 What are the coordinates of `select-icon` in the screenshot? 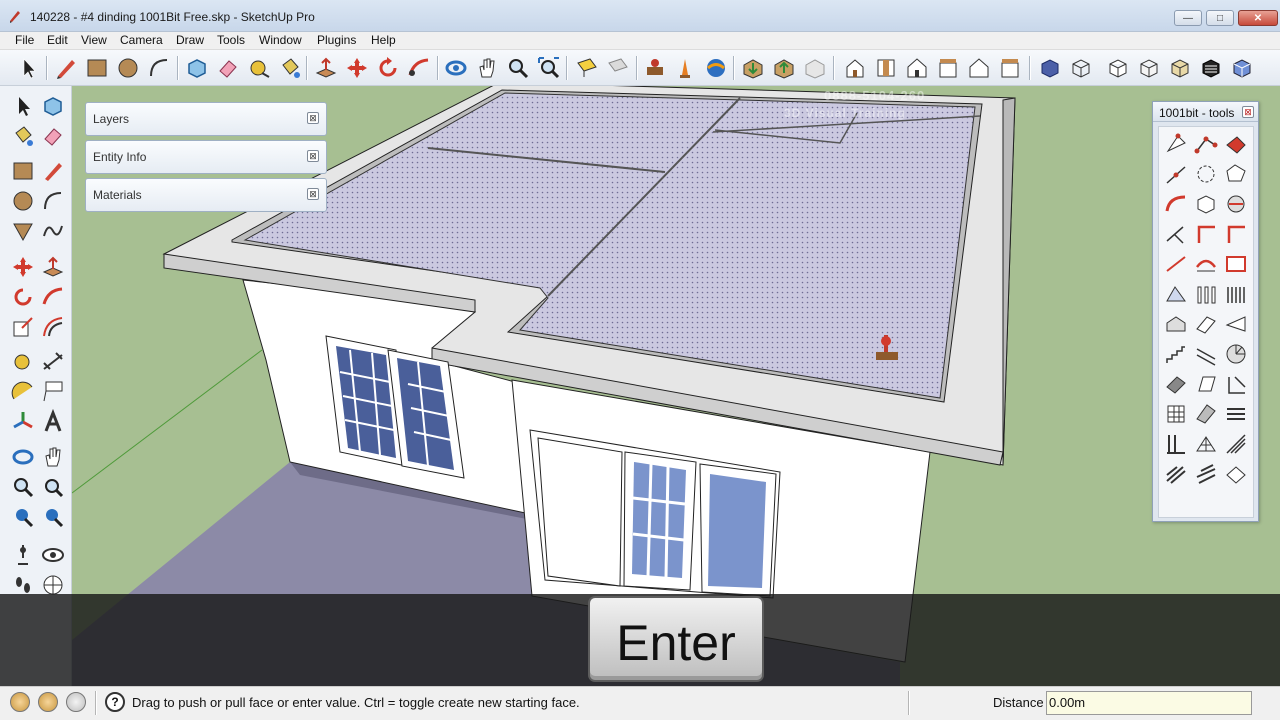 It's located at (28, 68).